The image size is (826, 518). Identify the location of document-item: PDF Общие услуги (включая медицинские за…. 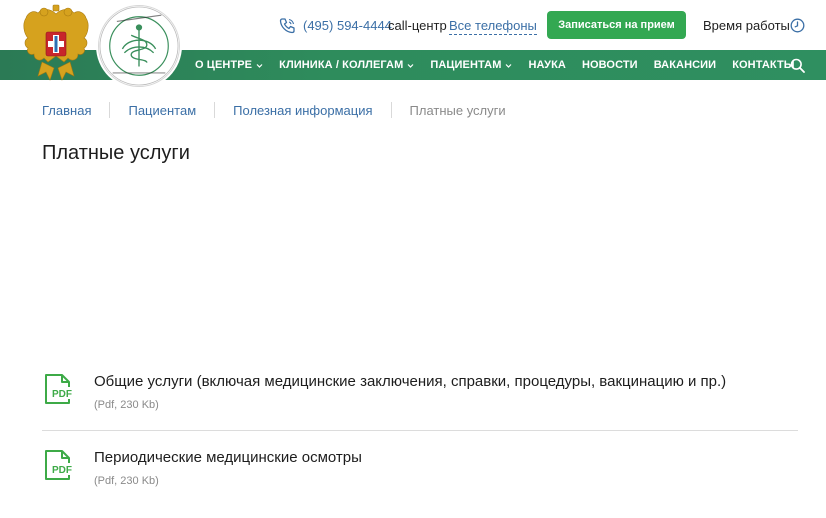
(420, 398).